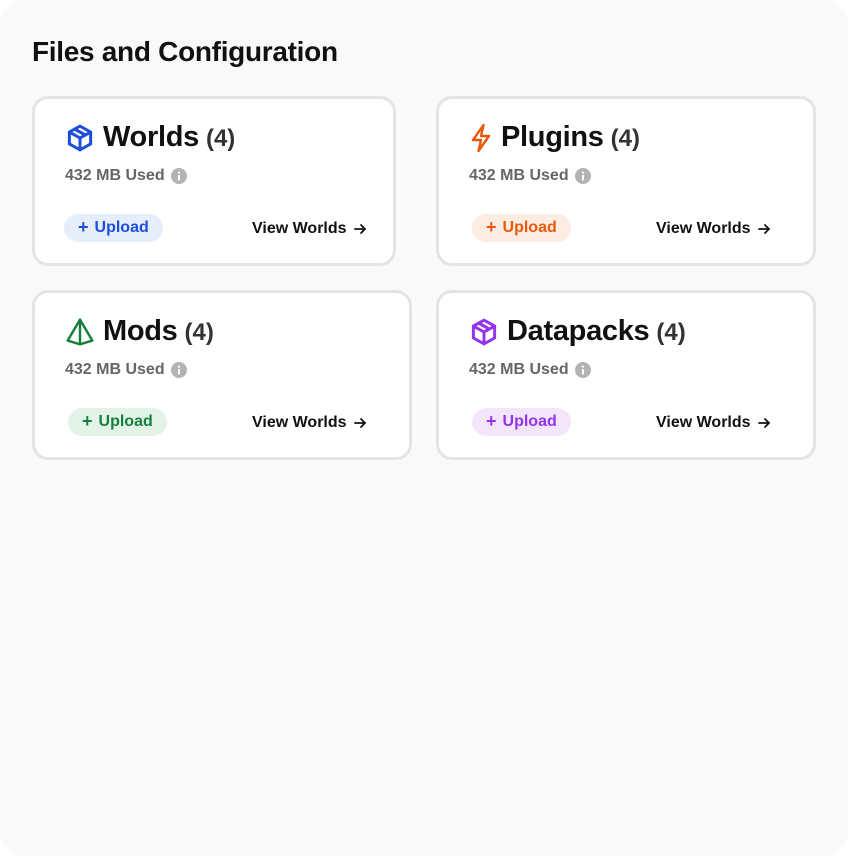 The image size is (848, 856). Describe the element at coordinates (80, 138) in the screenshot. I see `cube-icon` at that location.